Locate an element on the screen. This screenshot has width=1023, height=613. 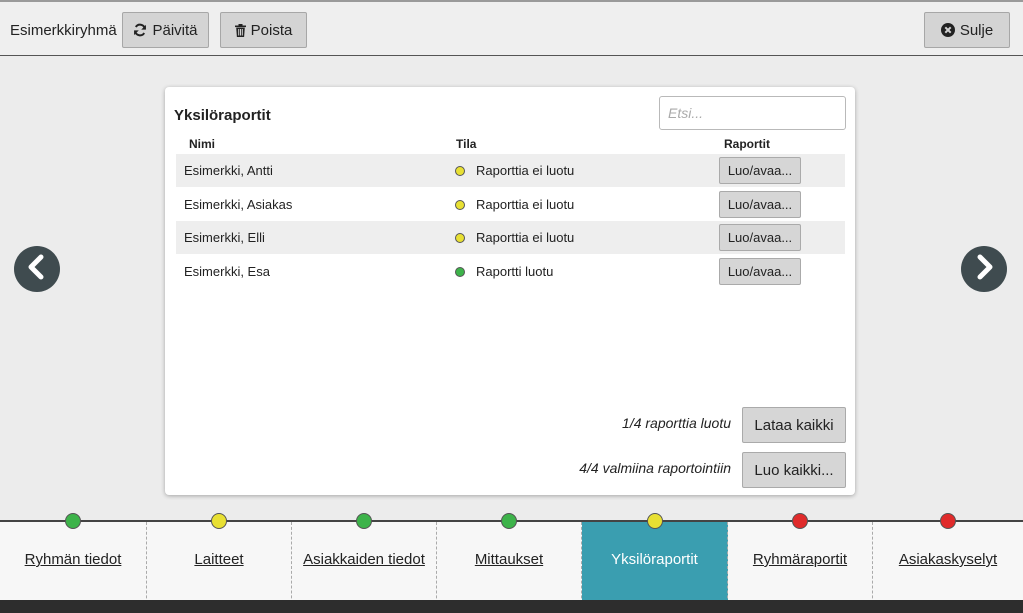
column-header-reports: Raportit is located at coordinates (747, 144).